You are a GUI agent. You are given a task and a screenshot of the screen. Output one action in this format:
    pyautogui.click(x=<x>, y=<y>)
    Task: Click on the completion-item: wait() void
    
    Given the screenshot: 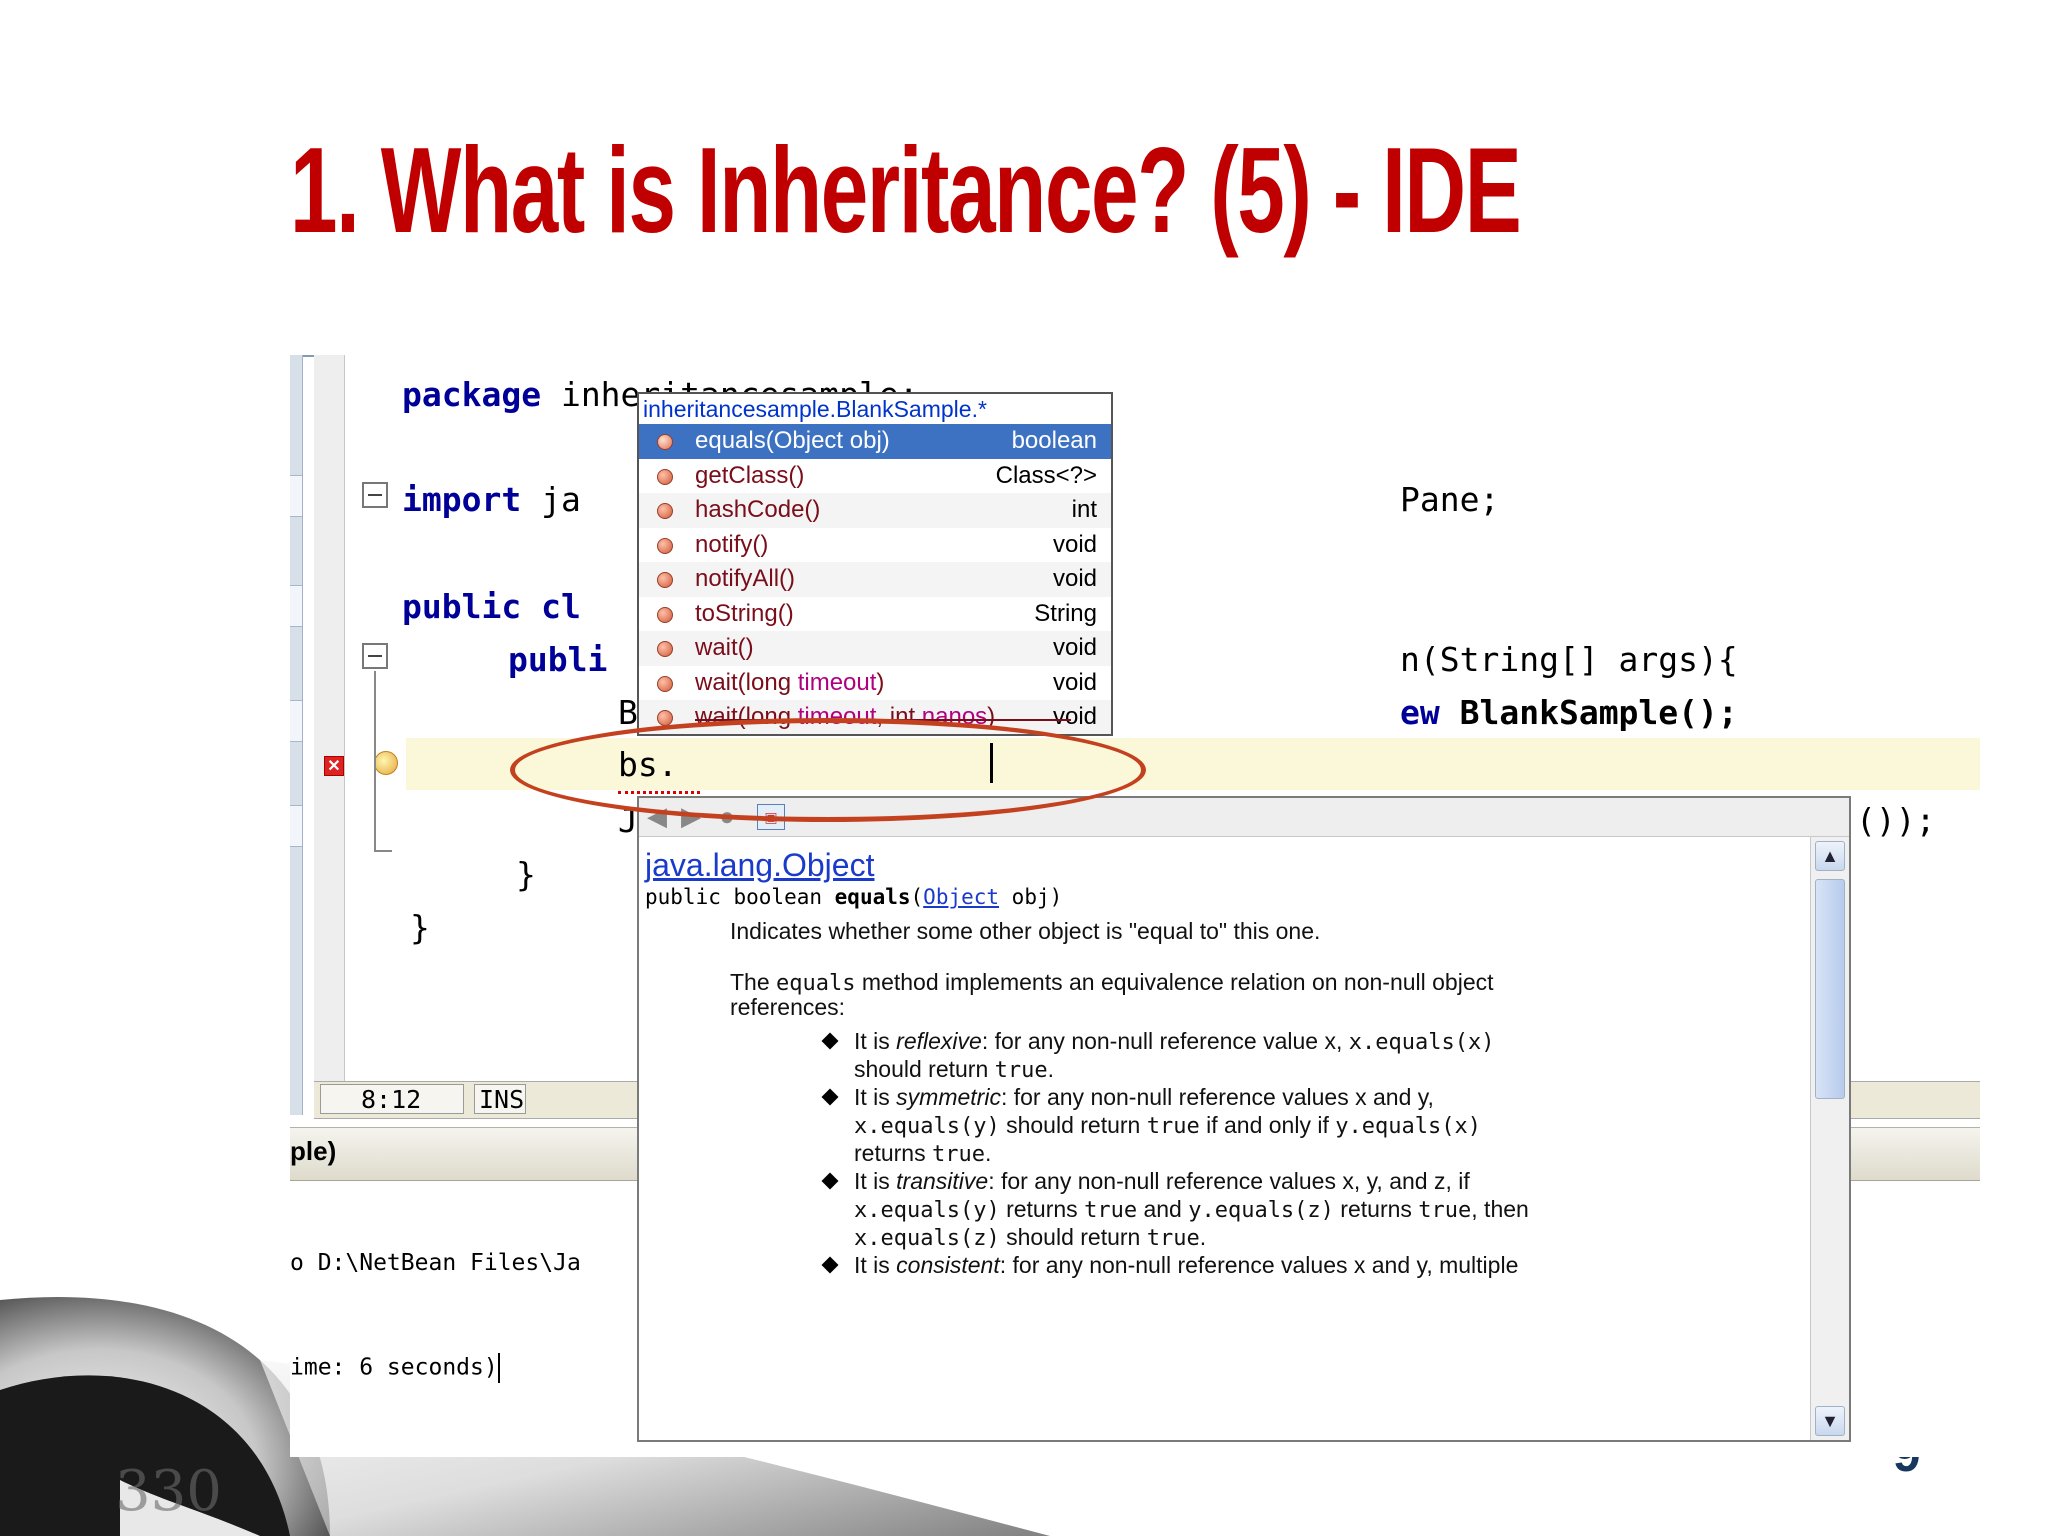 What is the action you would take?
    pyautogui.click(x=875, y=648)
    